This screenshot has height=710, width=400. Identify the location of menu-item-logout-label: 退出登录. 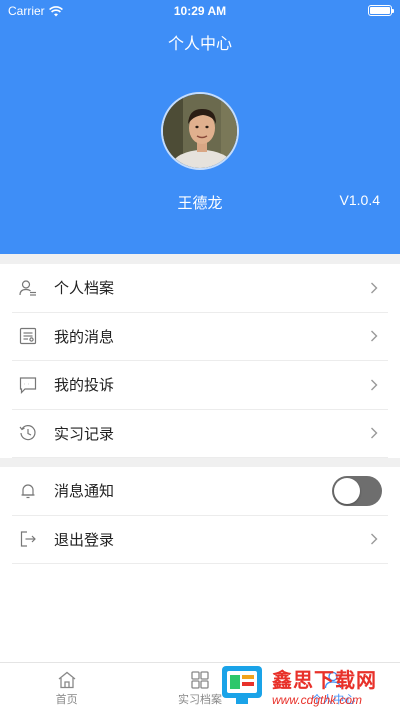
(84, 539).